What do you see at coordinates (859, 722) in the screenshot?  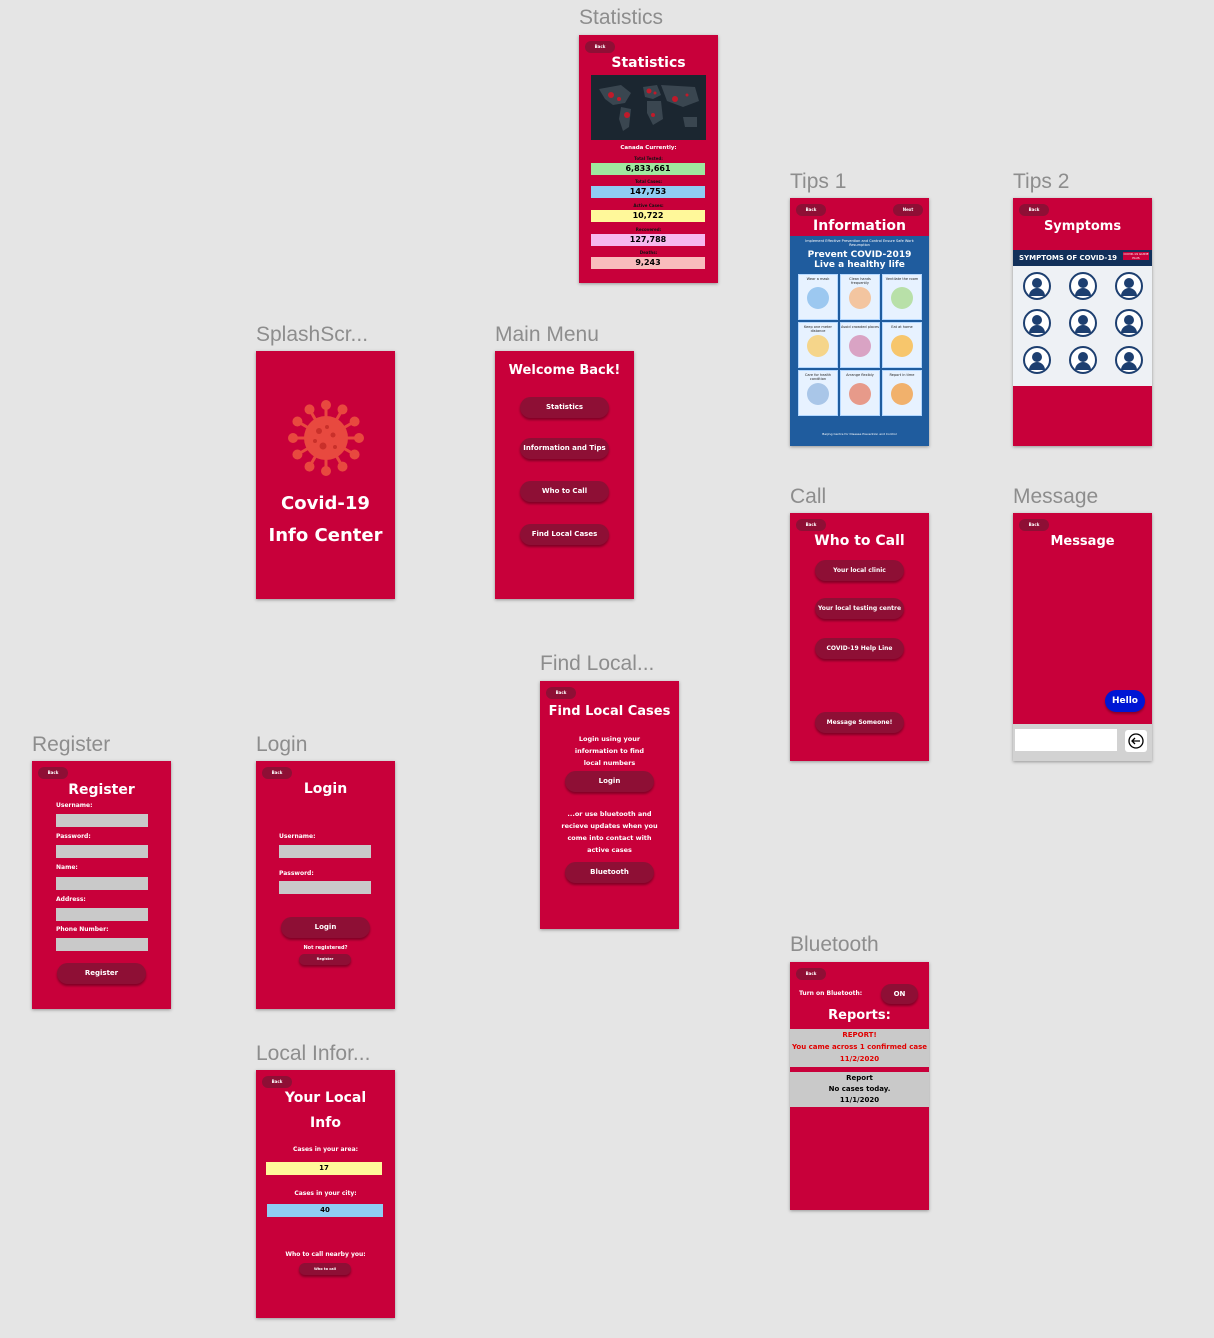 I see `message-someone-button: Message Someone!` at bounding box center [859, 722].